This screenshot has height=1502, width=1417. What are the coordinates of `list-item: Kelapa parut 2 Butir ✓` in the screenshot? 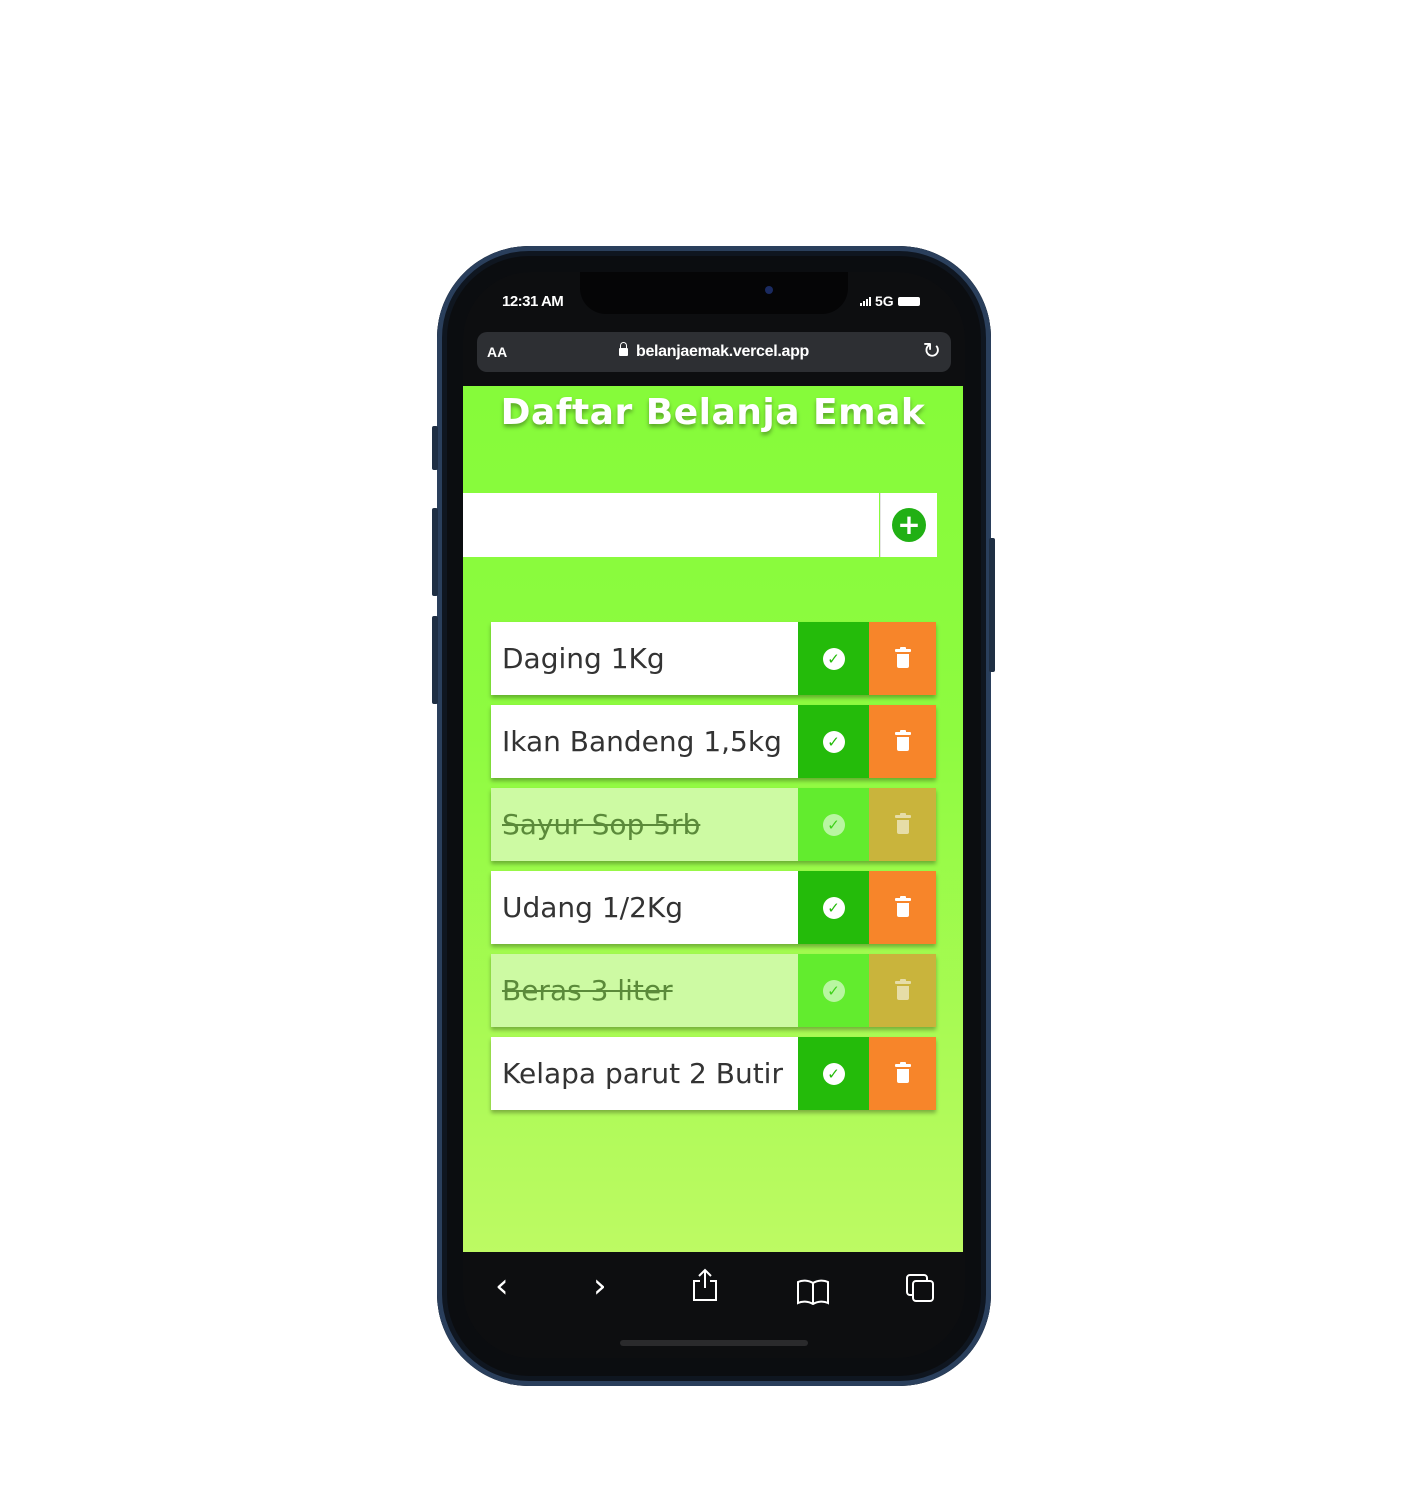 It's located at (713, 1073).